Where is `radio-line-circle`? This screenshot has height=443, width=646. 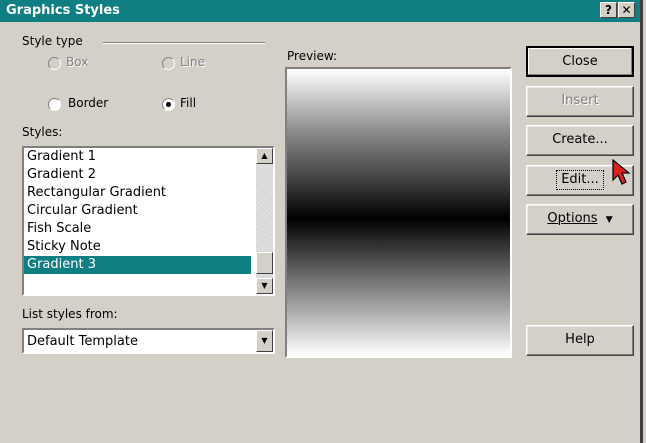
radio-line-circle is located at coordinates (168, 63).